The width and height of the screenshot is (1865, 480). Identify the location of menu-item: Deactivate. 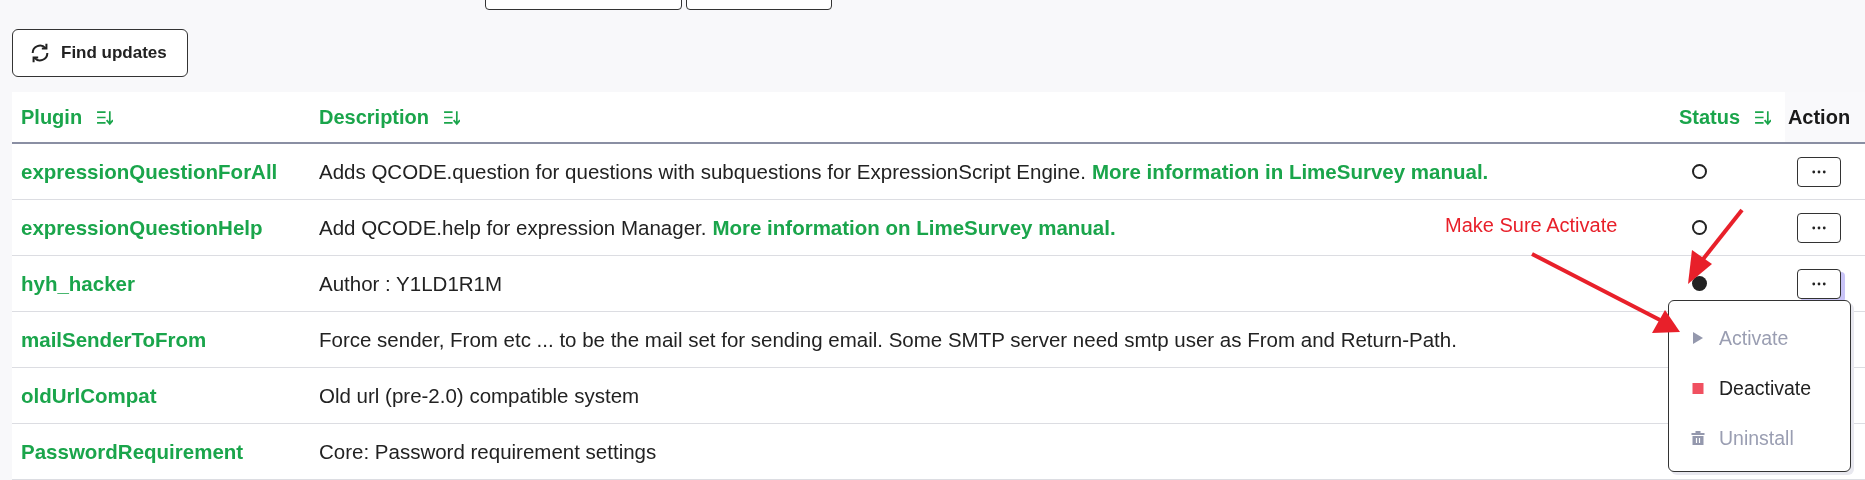
(1759, 388).